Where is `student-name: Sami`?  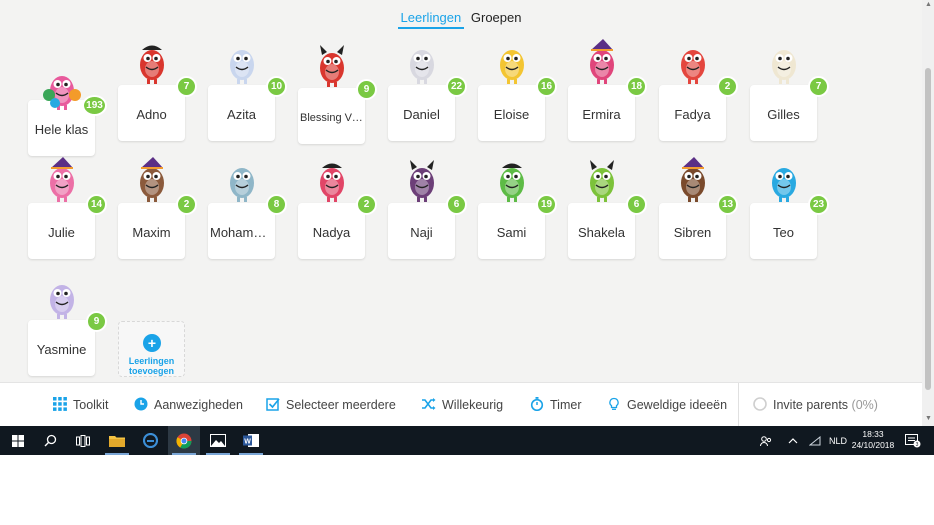 student-name: Sami is located at coordinates (511, 232).